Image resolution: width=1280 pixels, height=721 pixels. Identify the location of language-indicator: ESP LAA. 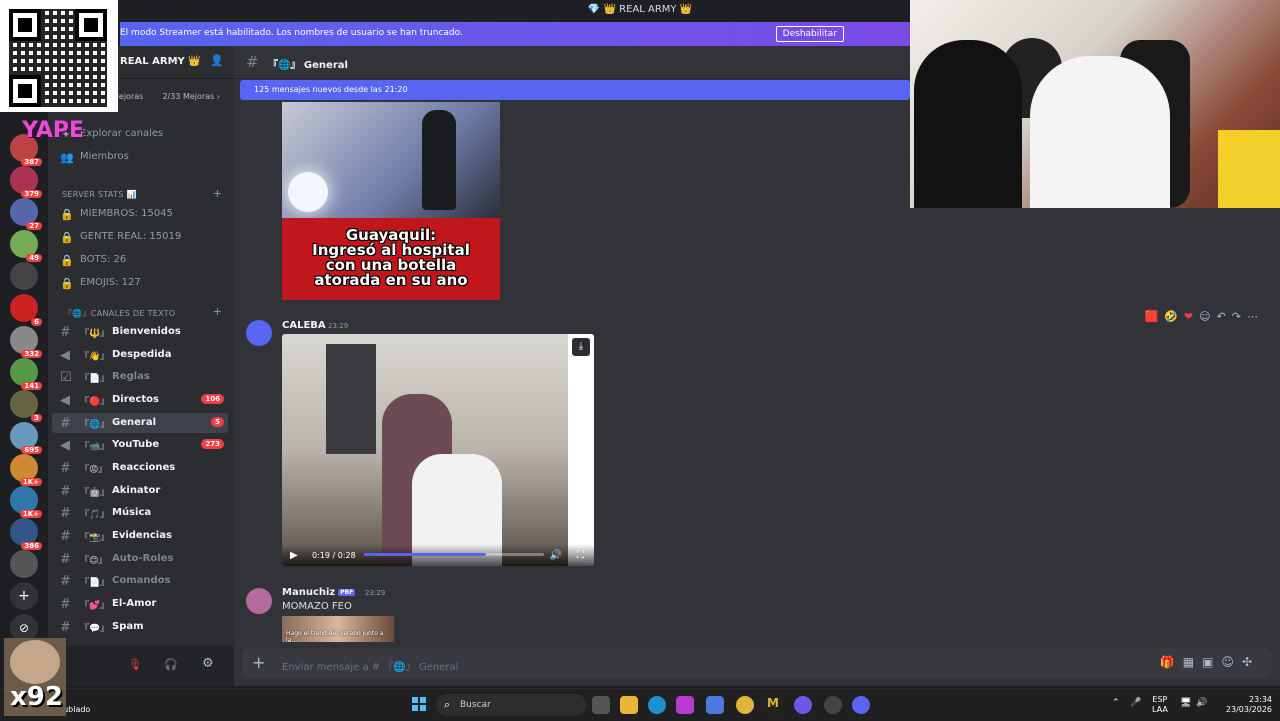
(1160, 705).